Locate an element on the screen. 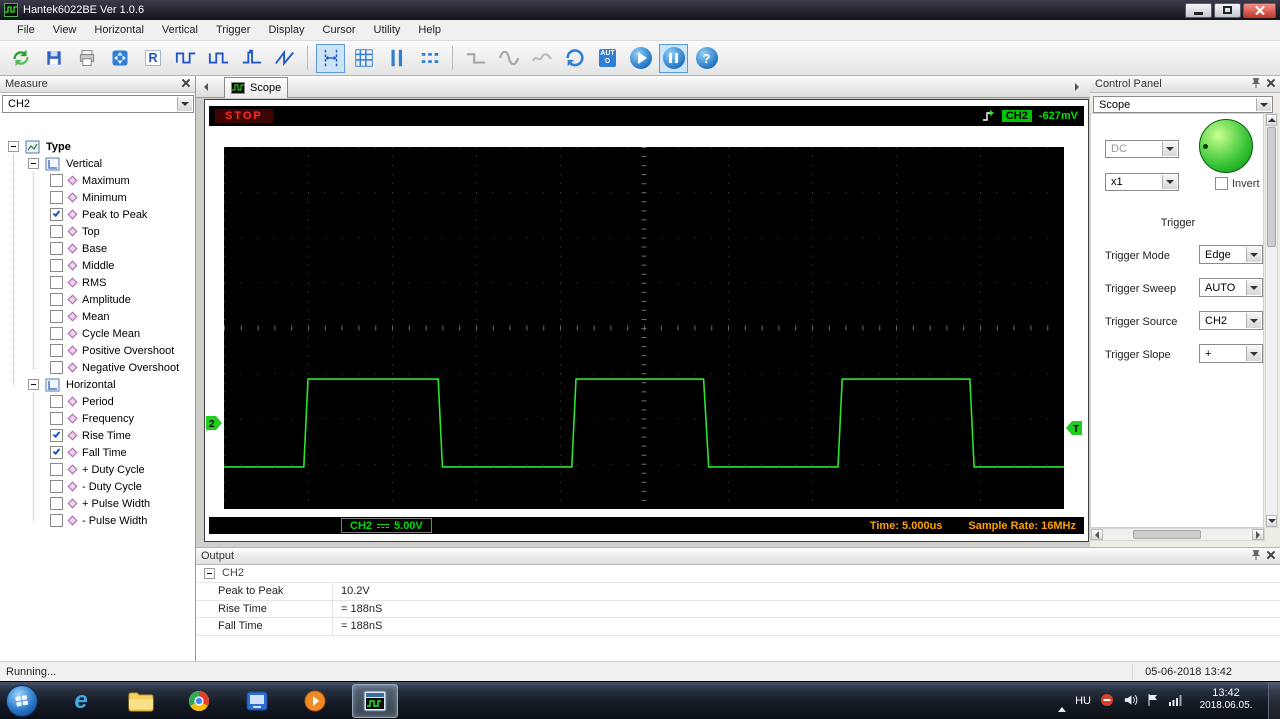 Image resolution: width=1280 pixels, height=719 pixels. measure-item: Cycle Mean is located at coordinates (97, 333).